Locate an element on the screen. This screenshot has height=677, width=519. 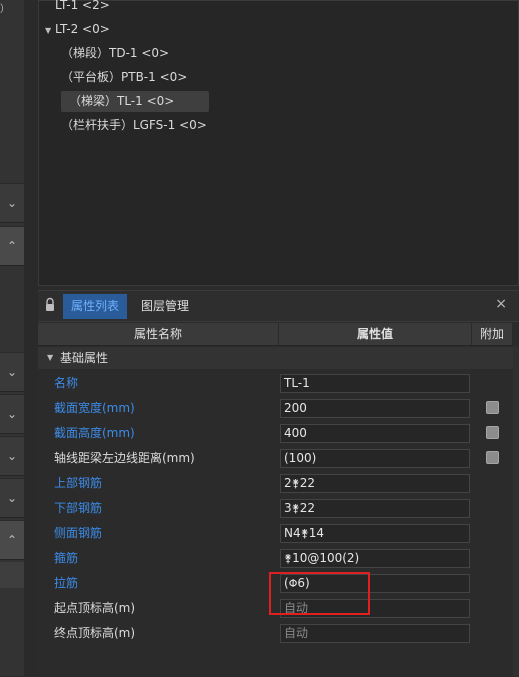
column-header-name: 属性名称 is located at coordinates (158, 334).